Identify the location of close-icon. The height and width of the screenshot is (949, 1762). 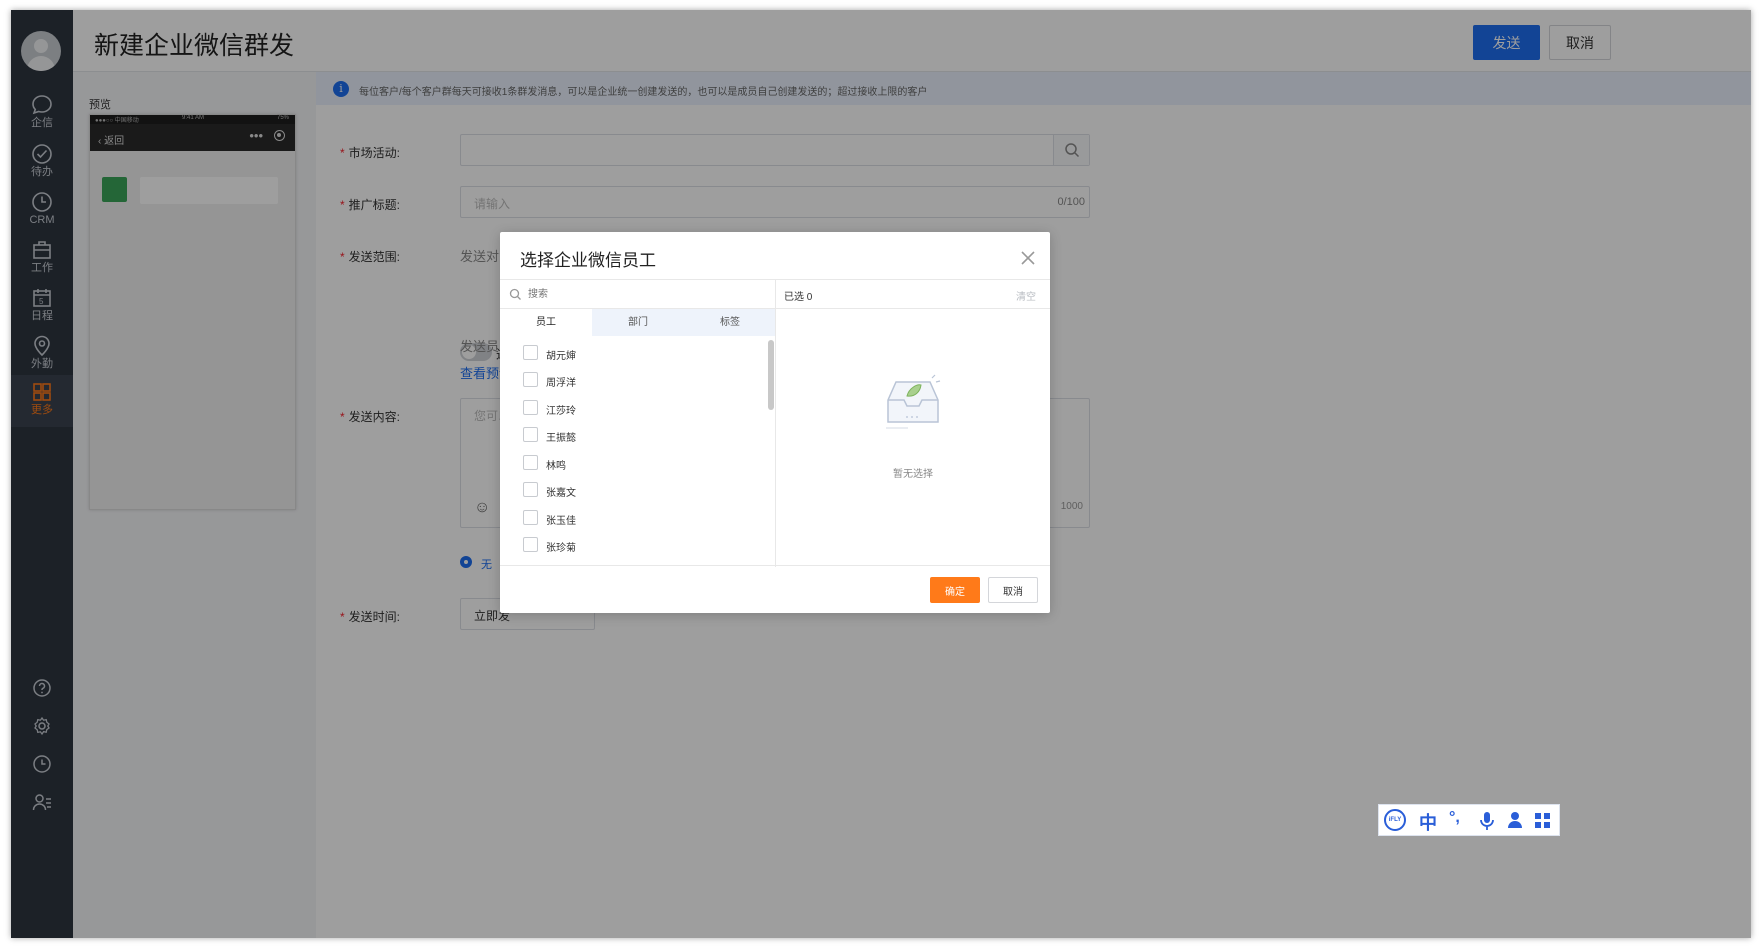
(1028, 258).